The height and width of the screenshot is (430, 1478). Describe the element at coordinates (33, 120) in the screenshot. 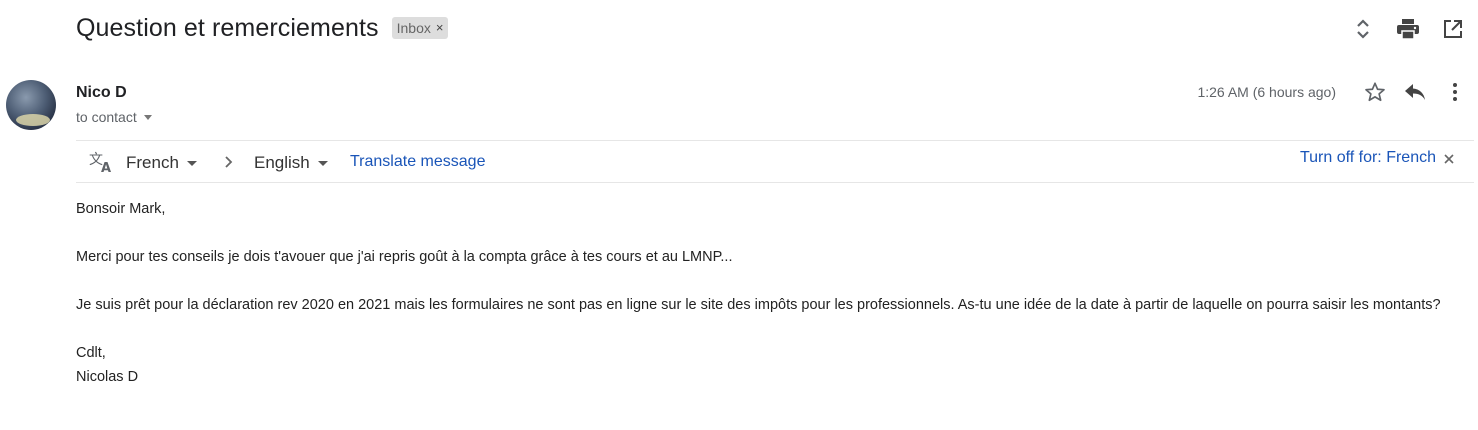

I see `avatar-photo-detail` at that location.